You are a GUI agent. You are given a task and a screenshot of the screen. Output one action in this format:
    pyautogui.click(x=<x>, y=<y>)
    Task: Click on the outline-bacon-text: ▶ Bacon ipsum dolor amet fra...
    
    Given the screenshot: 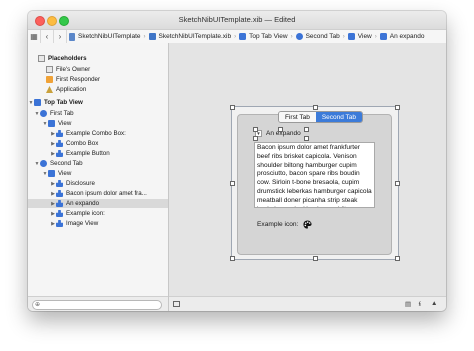 What is the action you would take?
    pyautogui.click(x=98, y=193)
    